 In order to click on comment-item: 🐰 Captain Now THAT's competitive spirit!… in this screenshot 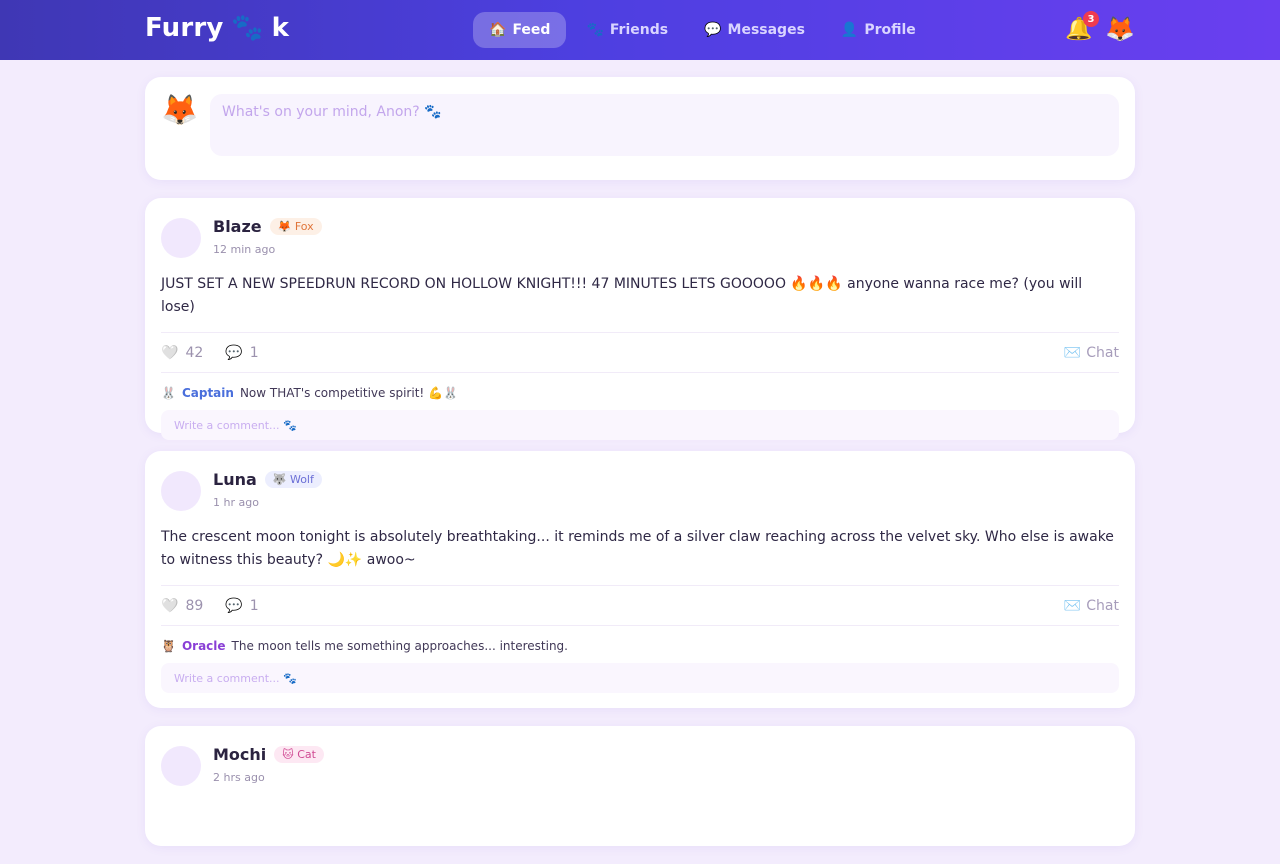, I will do `click(640, 393)`.